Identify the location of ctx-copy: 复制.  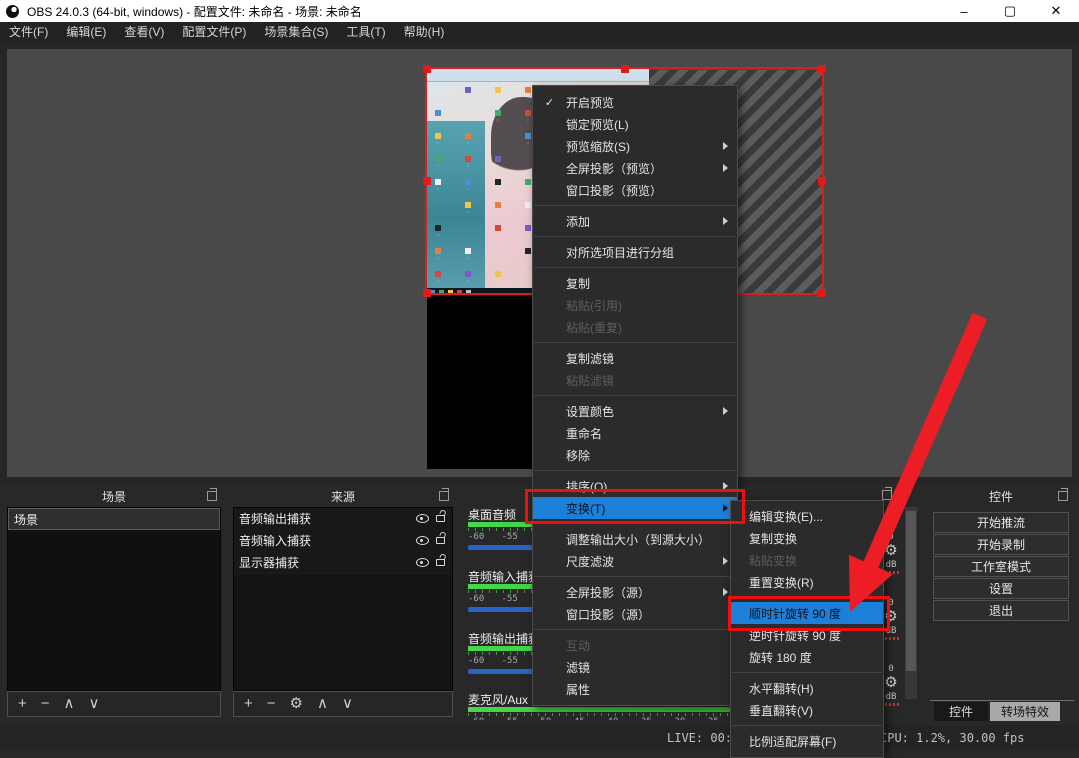
(635, 283).